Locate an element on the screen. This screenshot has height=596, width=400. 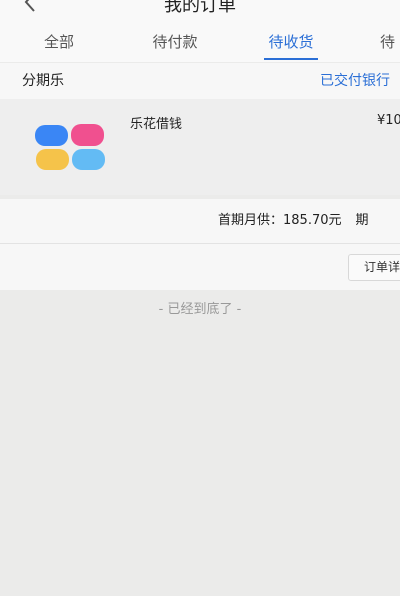
tab-all: 全部 is located at coordinates (59, 42).